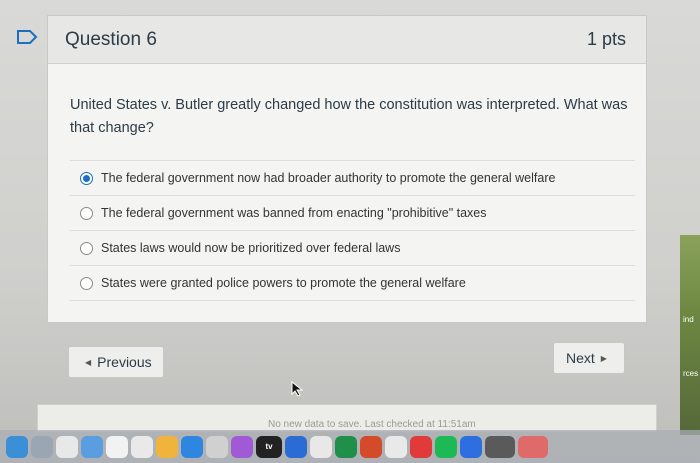 This screenshot has height=463, width=700. Describe the element at coordinates (17, 446) in the screenshot. I see `finder-icon` at that location.